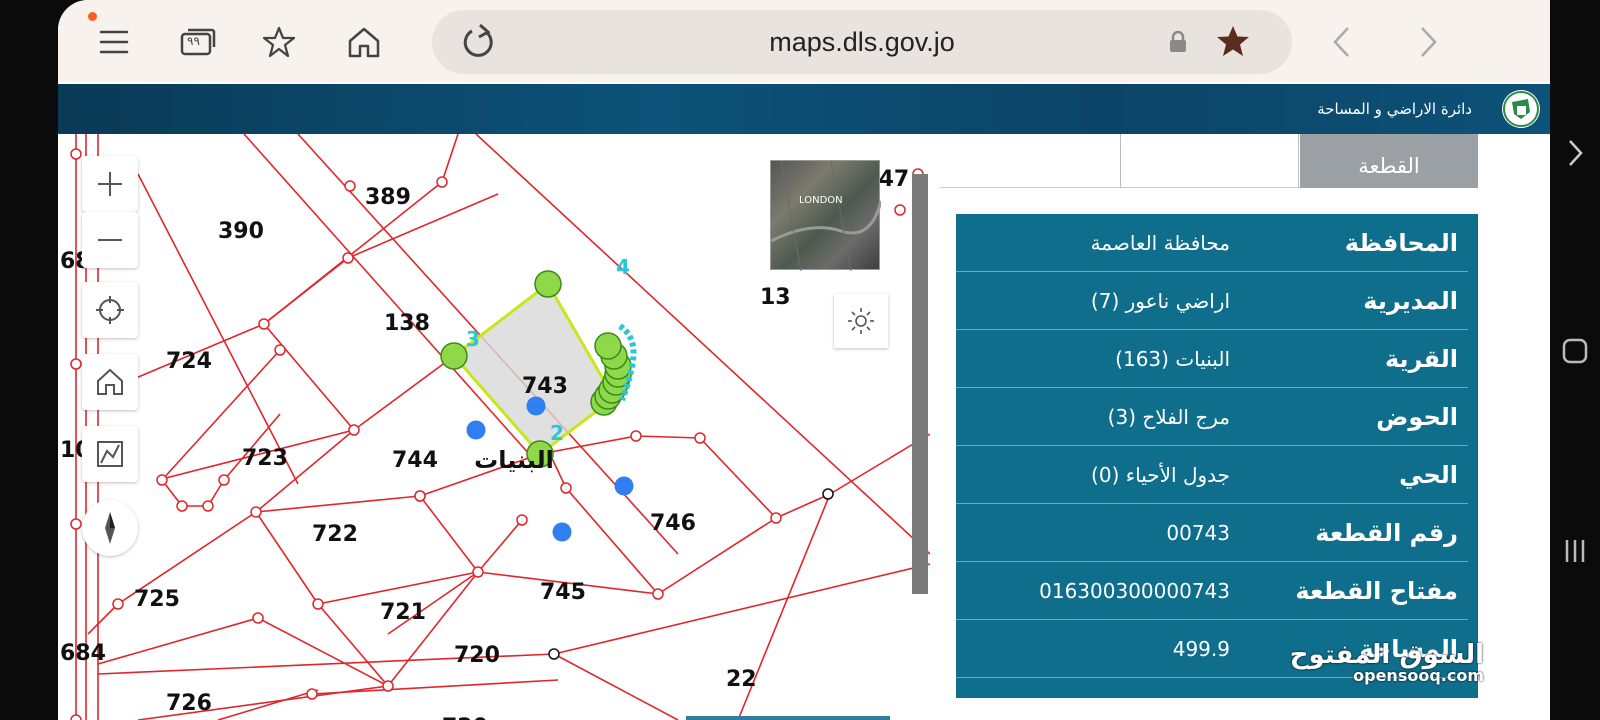 This screenshot has height=720, width=1600. I want to click on zoom-in-button, so click(110, 184).